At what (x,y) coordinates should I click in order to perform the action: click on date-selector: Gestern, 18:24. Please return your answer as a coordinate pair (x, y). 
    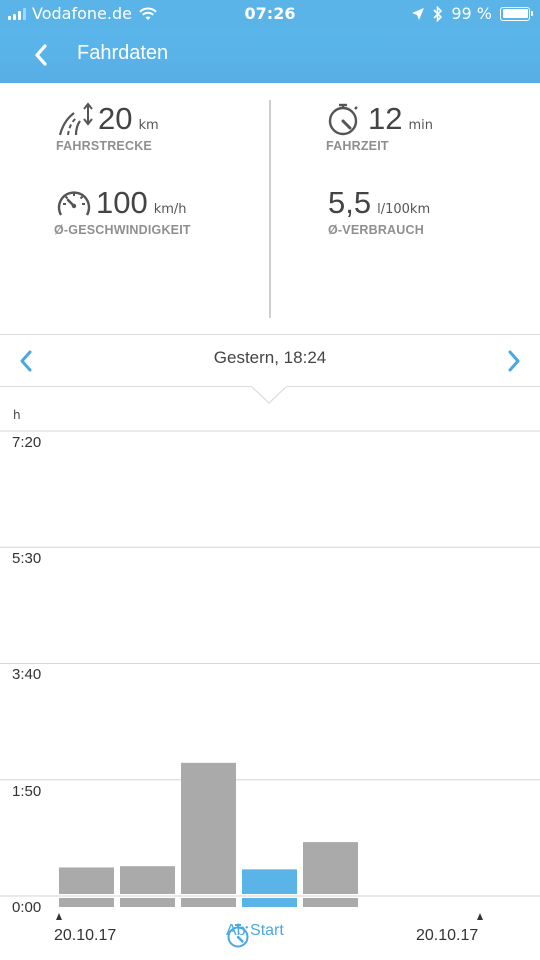
    Looking at the image, I should click on (270, 361).